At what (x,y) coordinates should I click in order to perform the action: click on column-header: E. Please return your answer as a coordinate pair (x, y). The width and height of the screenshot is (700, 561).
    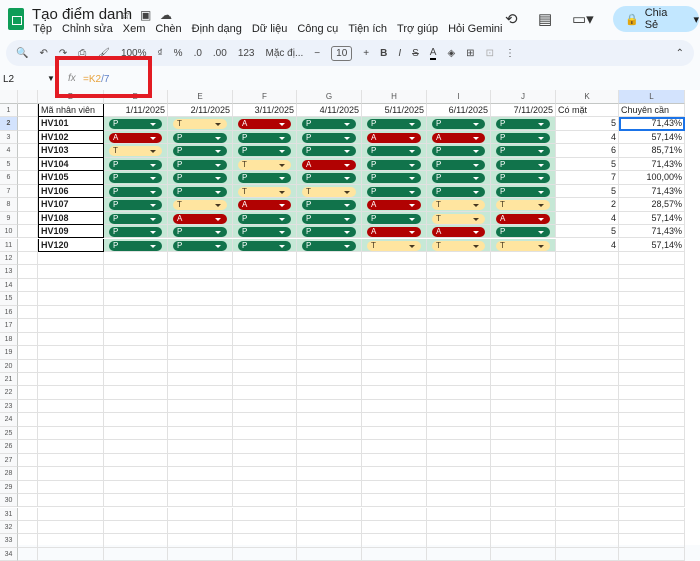
    Looking at the image, I should click on (200, 97).